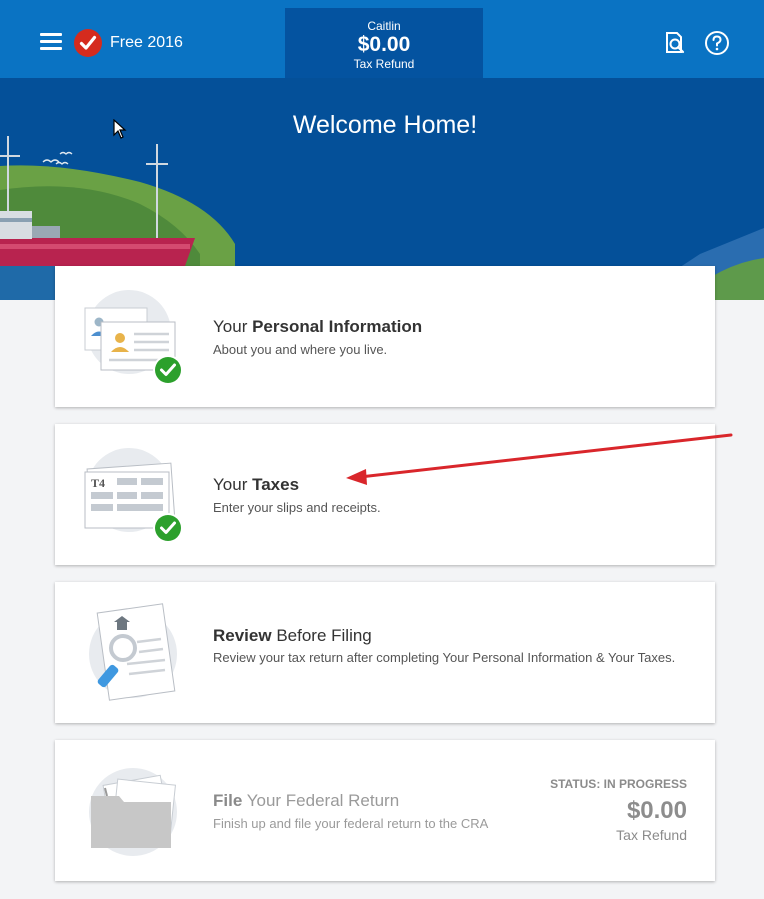  What do you see at coordinates (384, 26) in the screenshot?
I see `user-name: Caitlin` at bounding box center [384, 26].